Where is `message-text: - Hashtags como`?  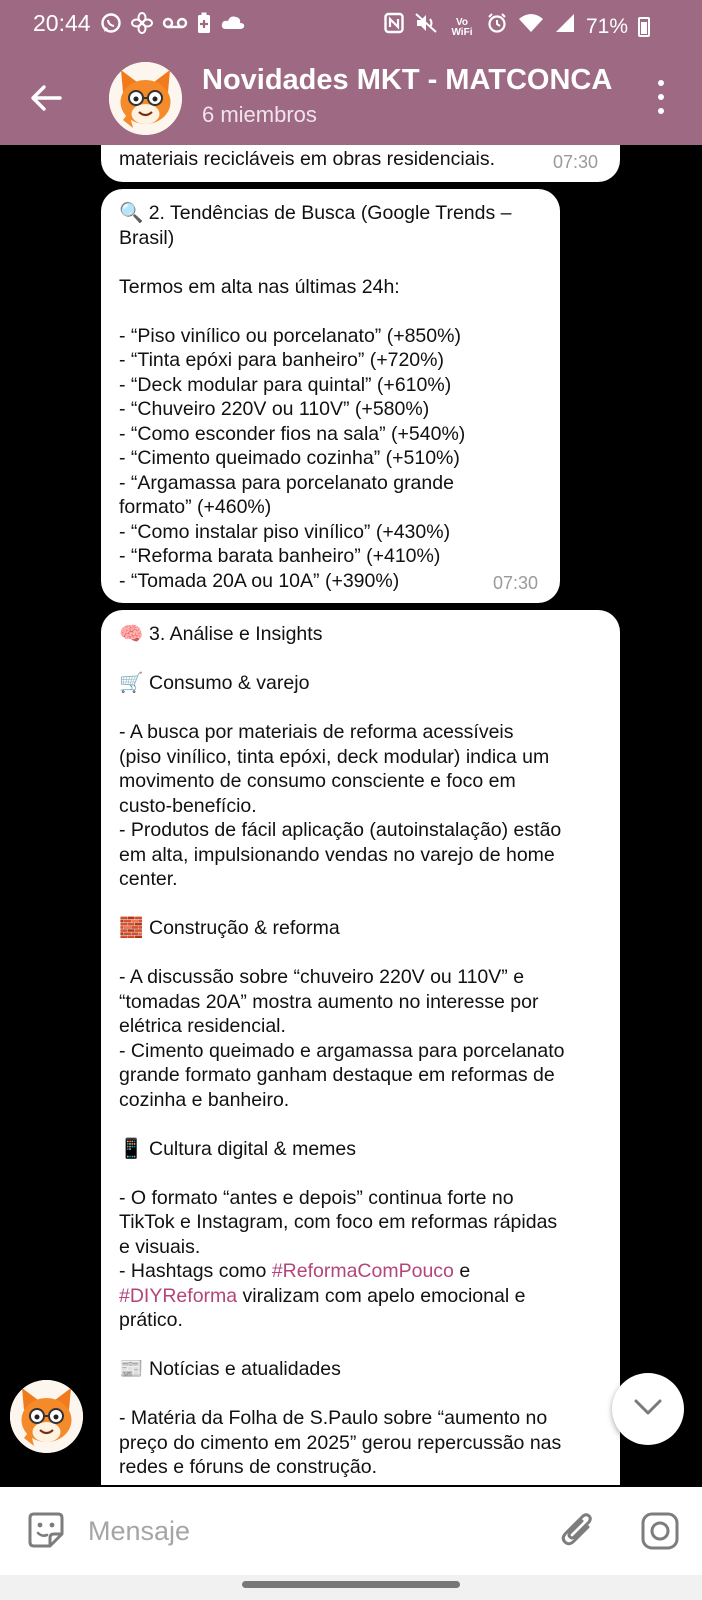
message-text: - Hashtags como is located at coordinates (195, 1271).